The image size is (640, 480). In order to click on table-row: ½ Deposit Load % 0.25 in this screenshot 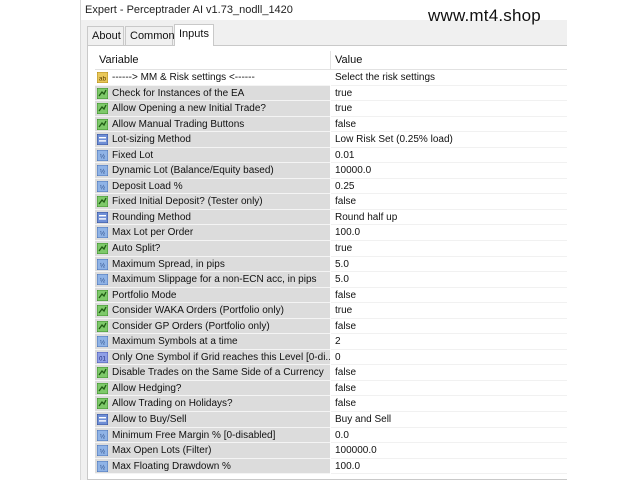, I will do `click(331, 186)`.